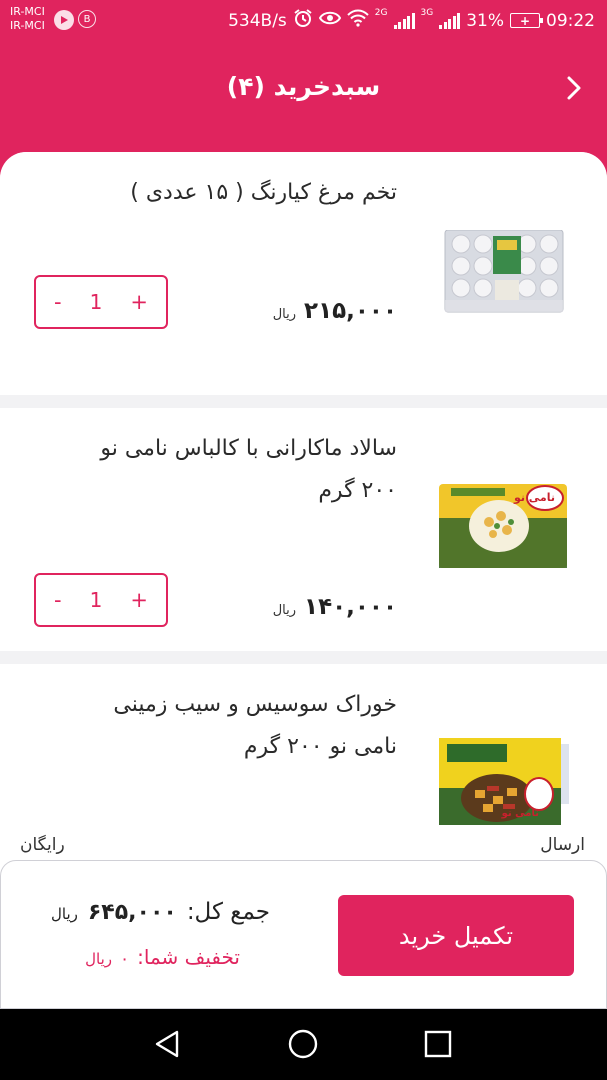 This screenshot has height=1080, width=607. What do you see at coordinates (64, 914) in the screenshot?
I see `total-currency: ریال` at bounding box center [64, 914].